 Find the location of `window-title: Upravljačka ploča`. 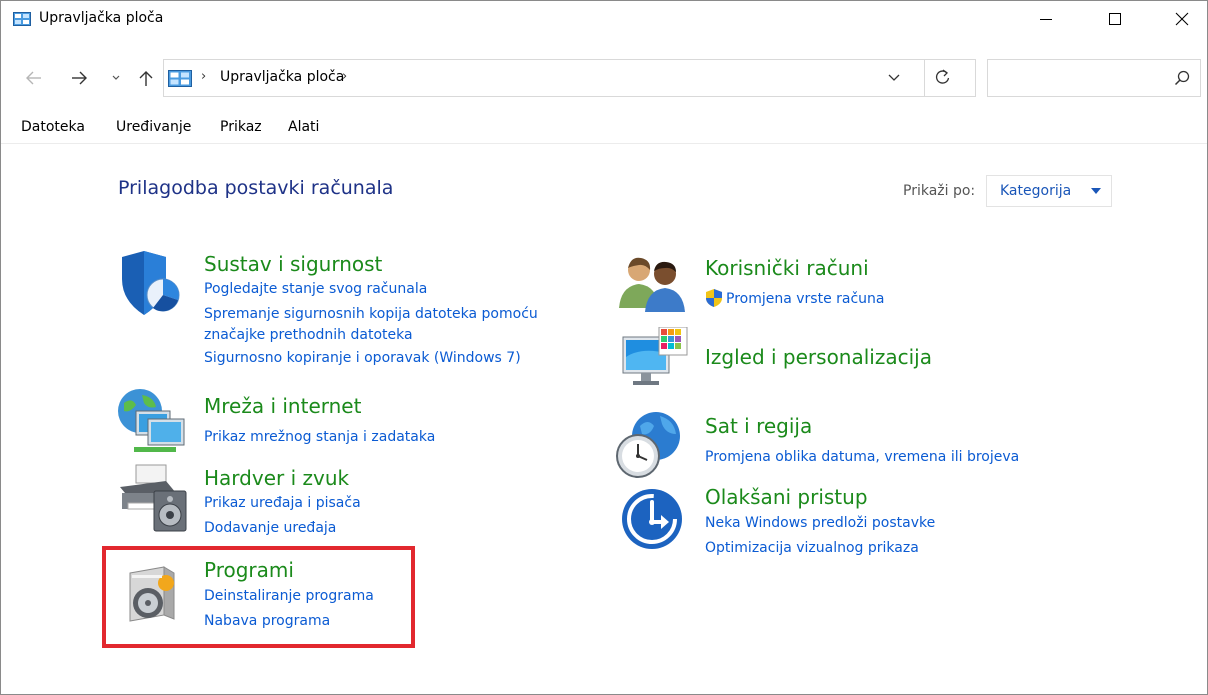

window-title: Upravljačka ploča is located at coordinates (101, 18).